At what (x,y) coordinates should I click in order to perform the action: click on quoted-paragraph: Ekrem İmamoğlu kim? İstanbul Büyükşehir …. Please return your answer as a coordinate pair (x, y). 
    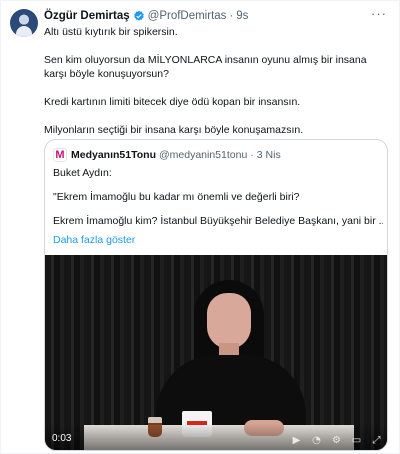
    Looking at the image, I should click on (218, 221).